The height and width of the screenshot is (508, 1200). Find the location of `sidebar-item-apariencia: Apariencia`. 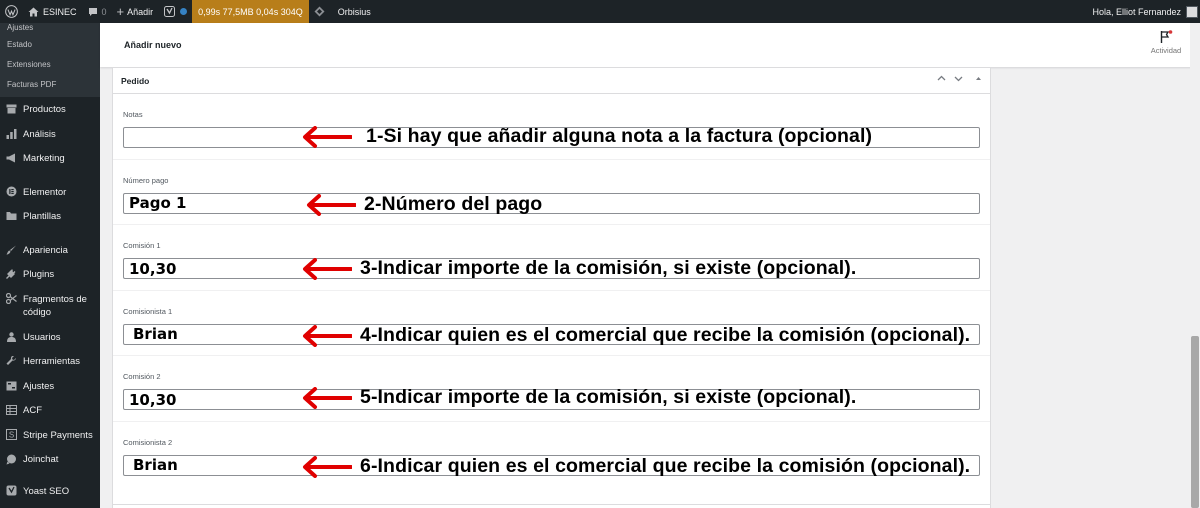

sidebar-item-apariencia: Apariencia is located at coordinates (50, 250).